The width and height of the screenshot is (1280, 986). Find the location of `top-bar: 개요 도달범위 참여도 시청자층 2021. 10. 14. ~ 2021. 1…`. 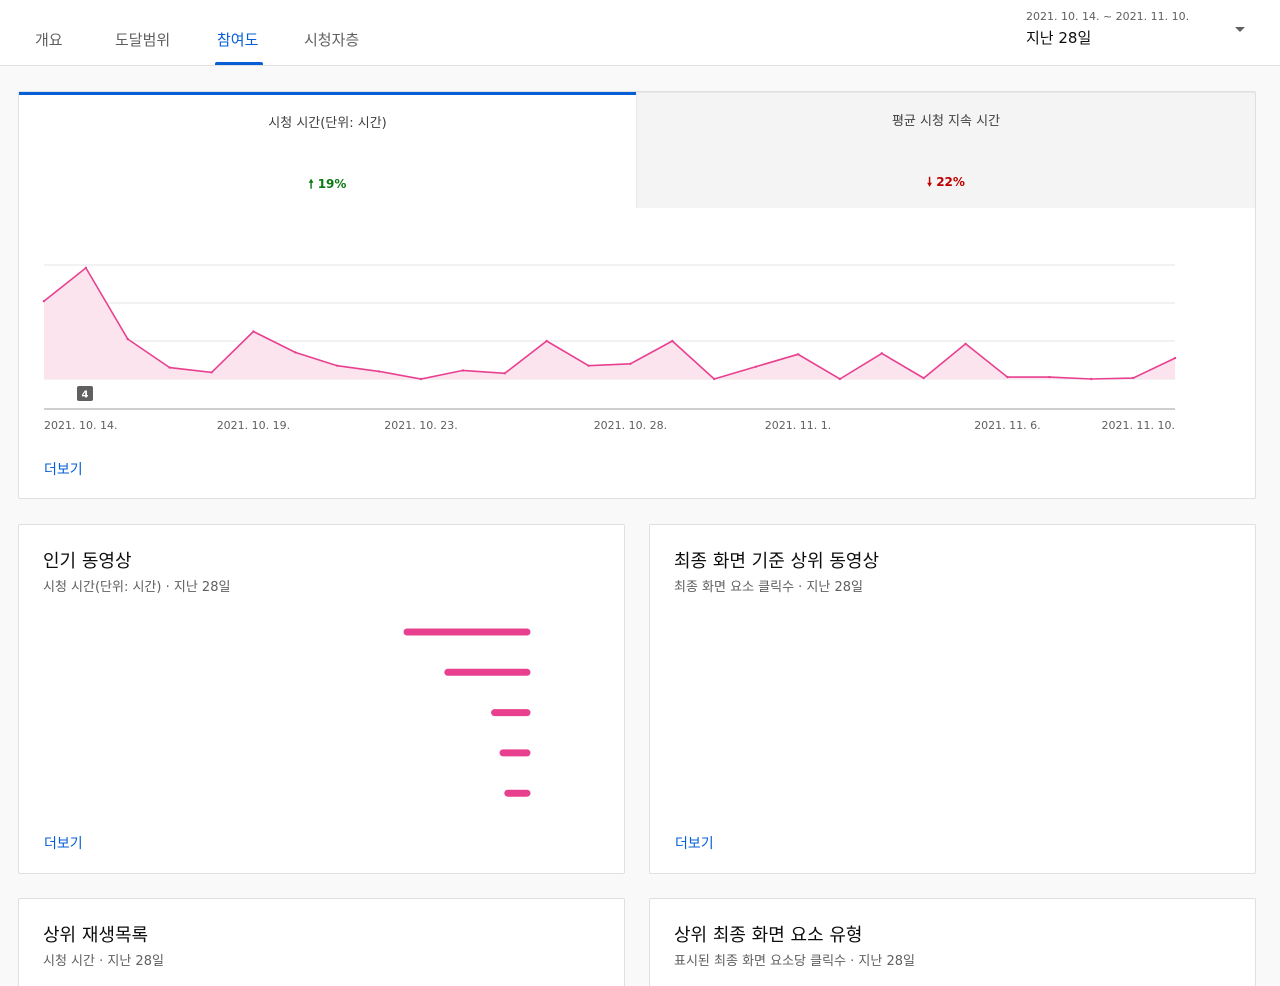

top-bar: 개요 도달범위 참여도 시청자층 2021. 10. 14. ~ 2021. 1… is located at coordinates (640, 33).